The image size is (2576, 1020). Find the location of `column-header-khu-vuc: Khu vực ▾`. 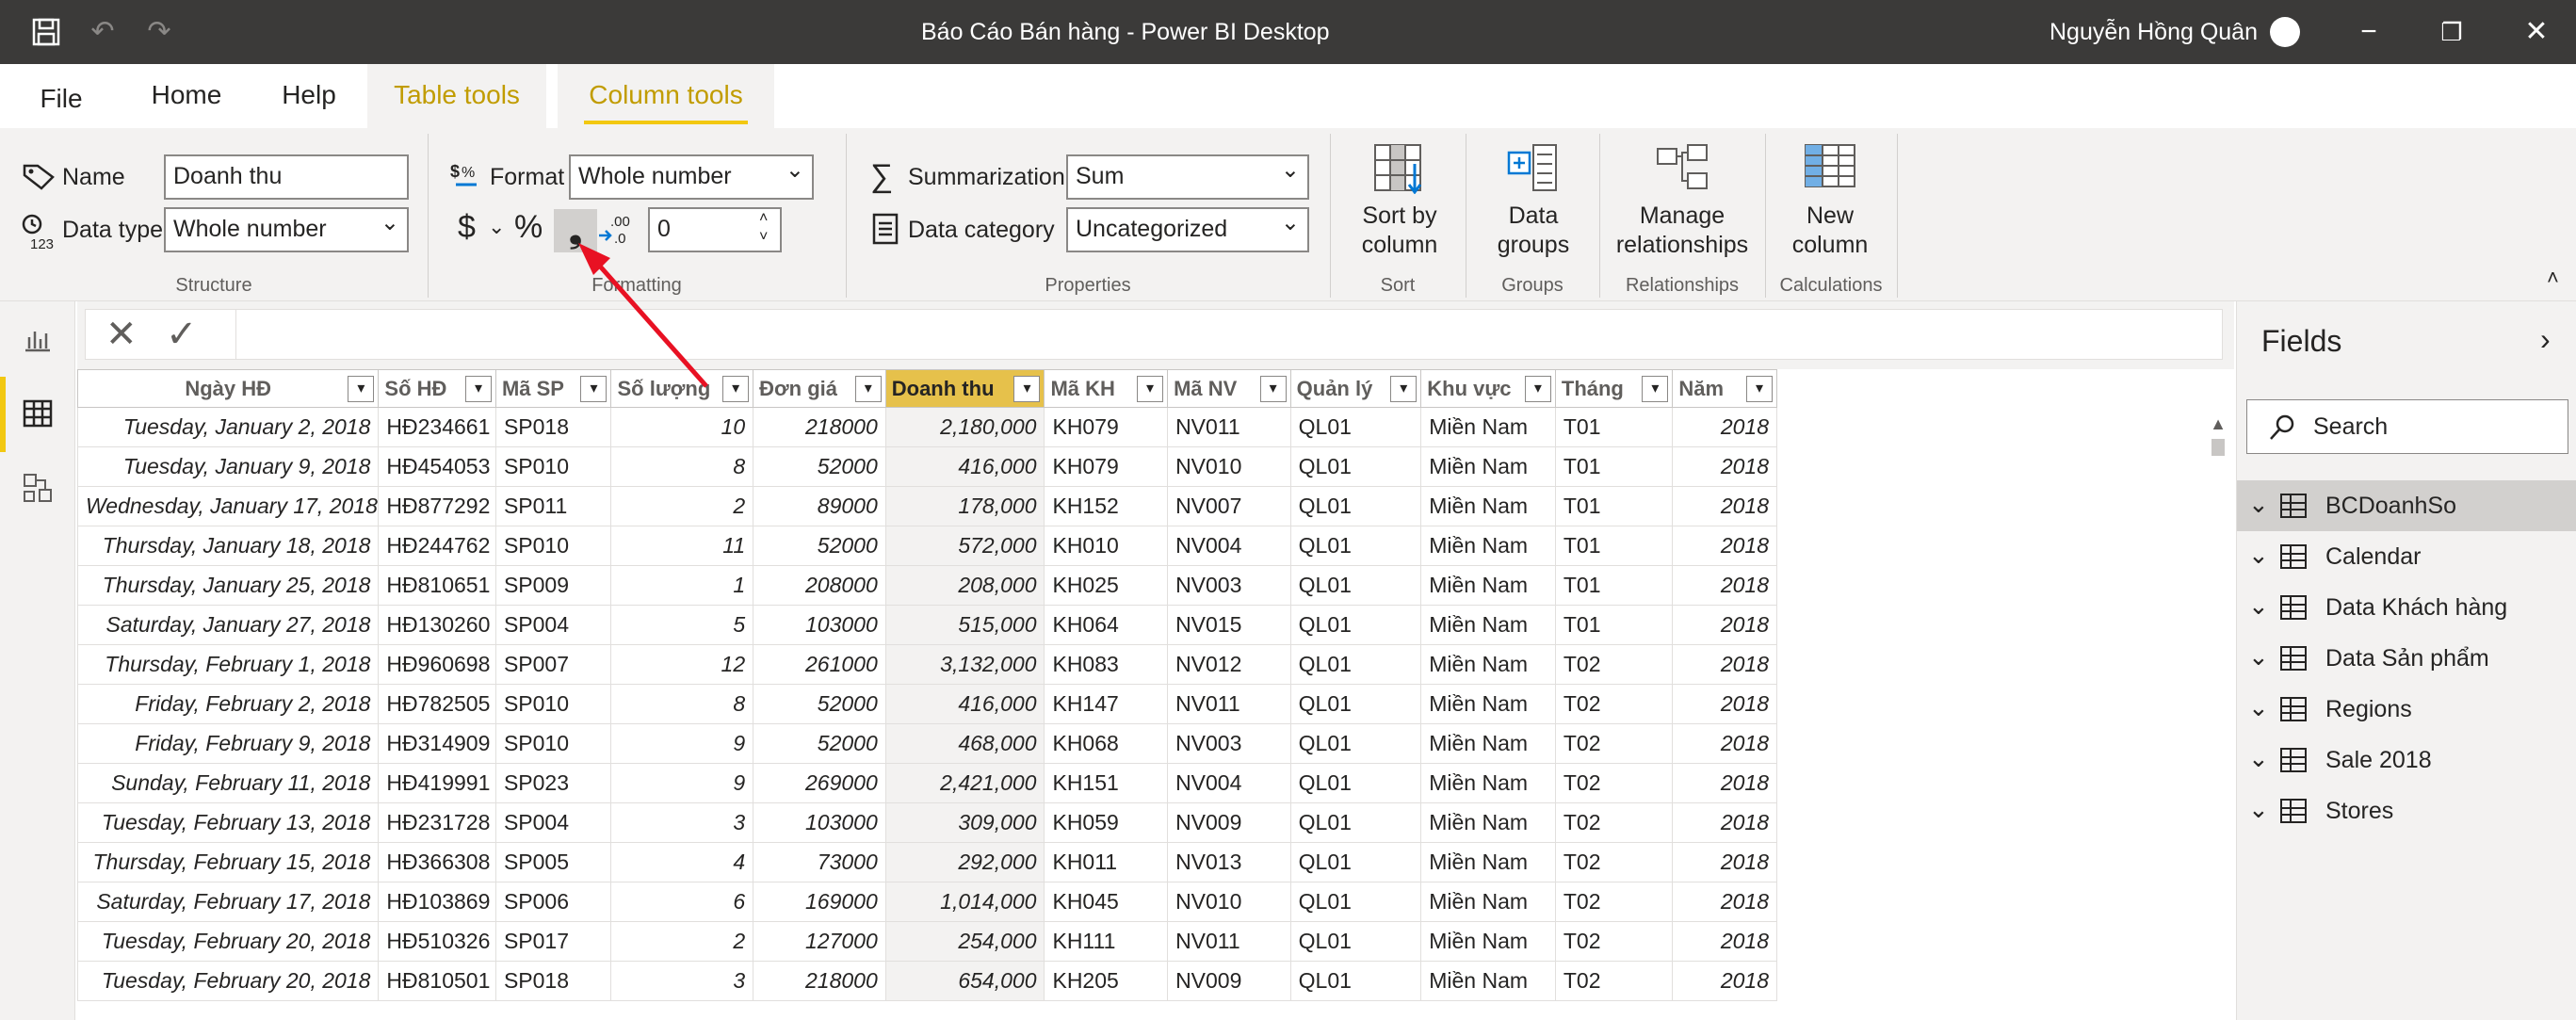

column-header-khu-vuc: Khu vực ▾ is located at coordinates (1488, 388).